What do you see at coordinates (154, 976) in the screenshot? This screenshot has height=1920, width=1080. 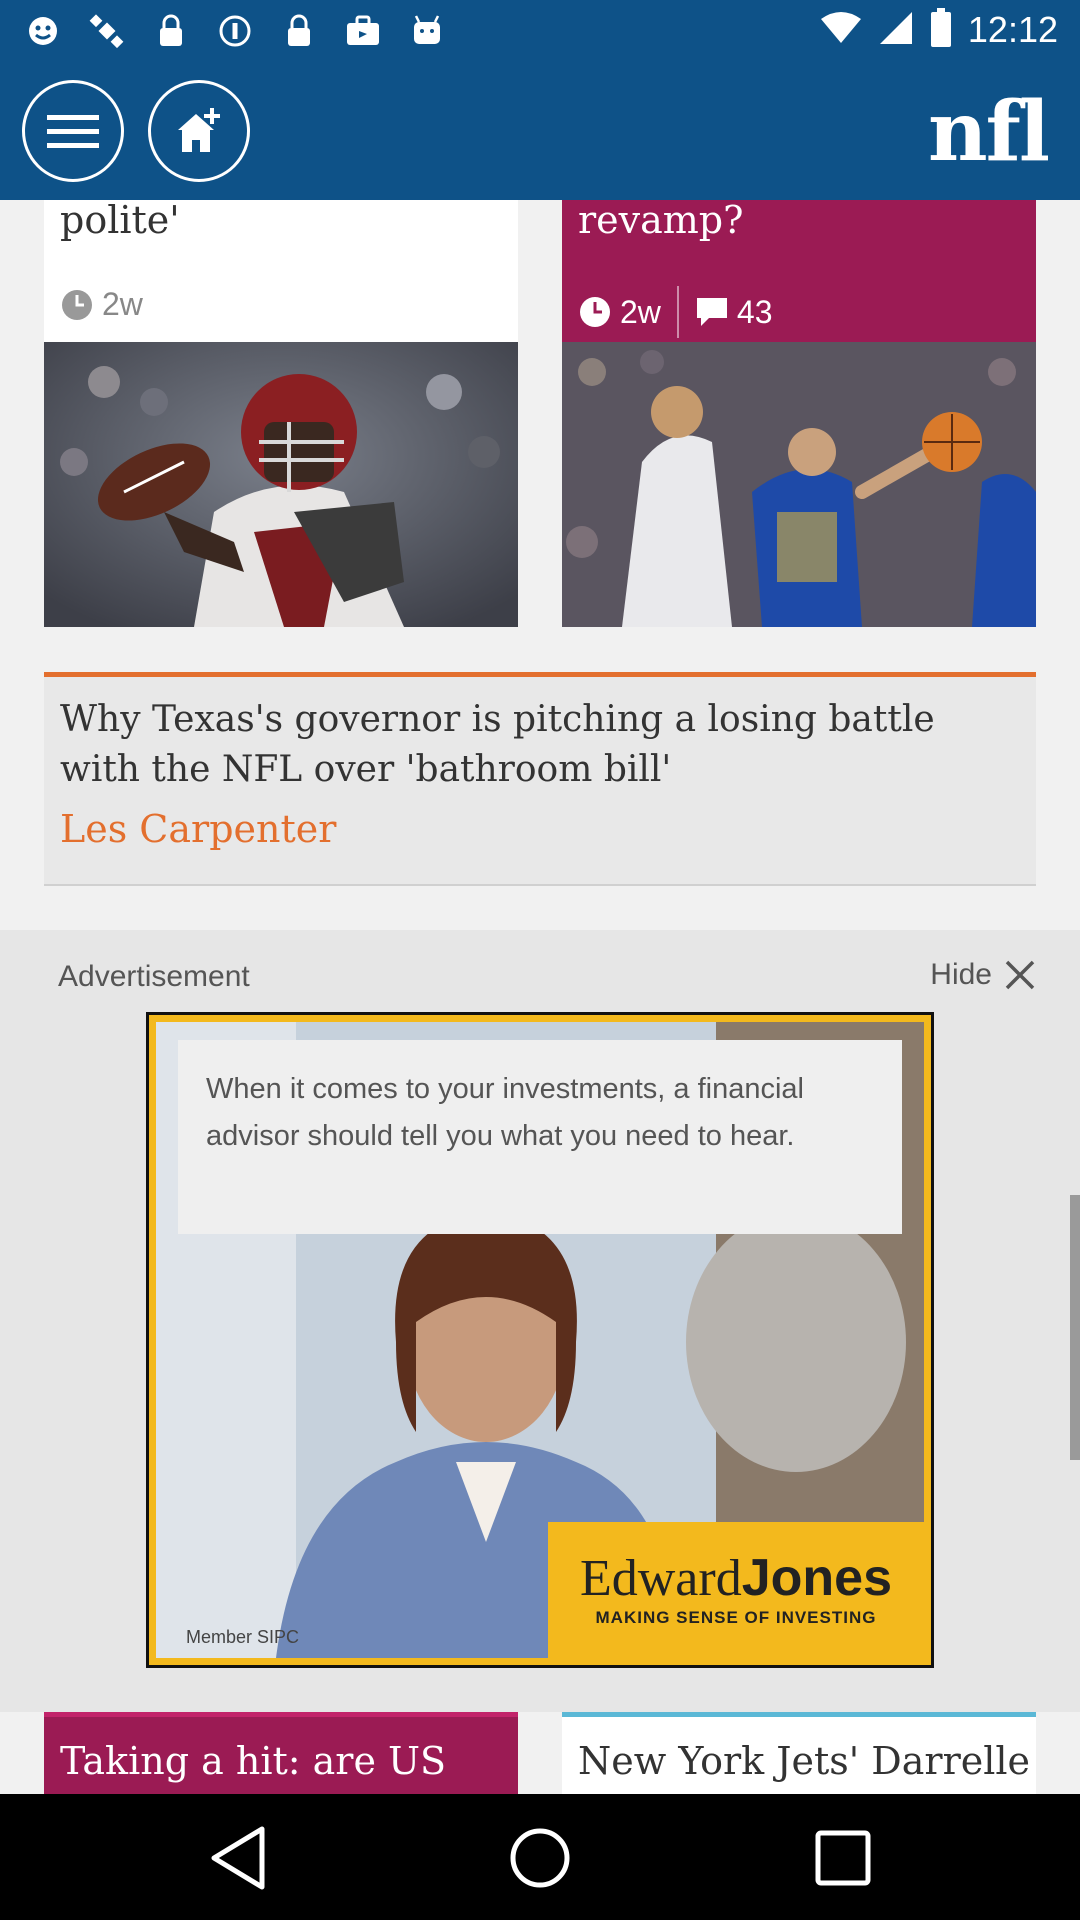 I see `advertisement-label: Advertisement` at bounding box center [154, 976].